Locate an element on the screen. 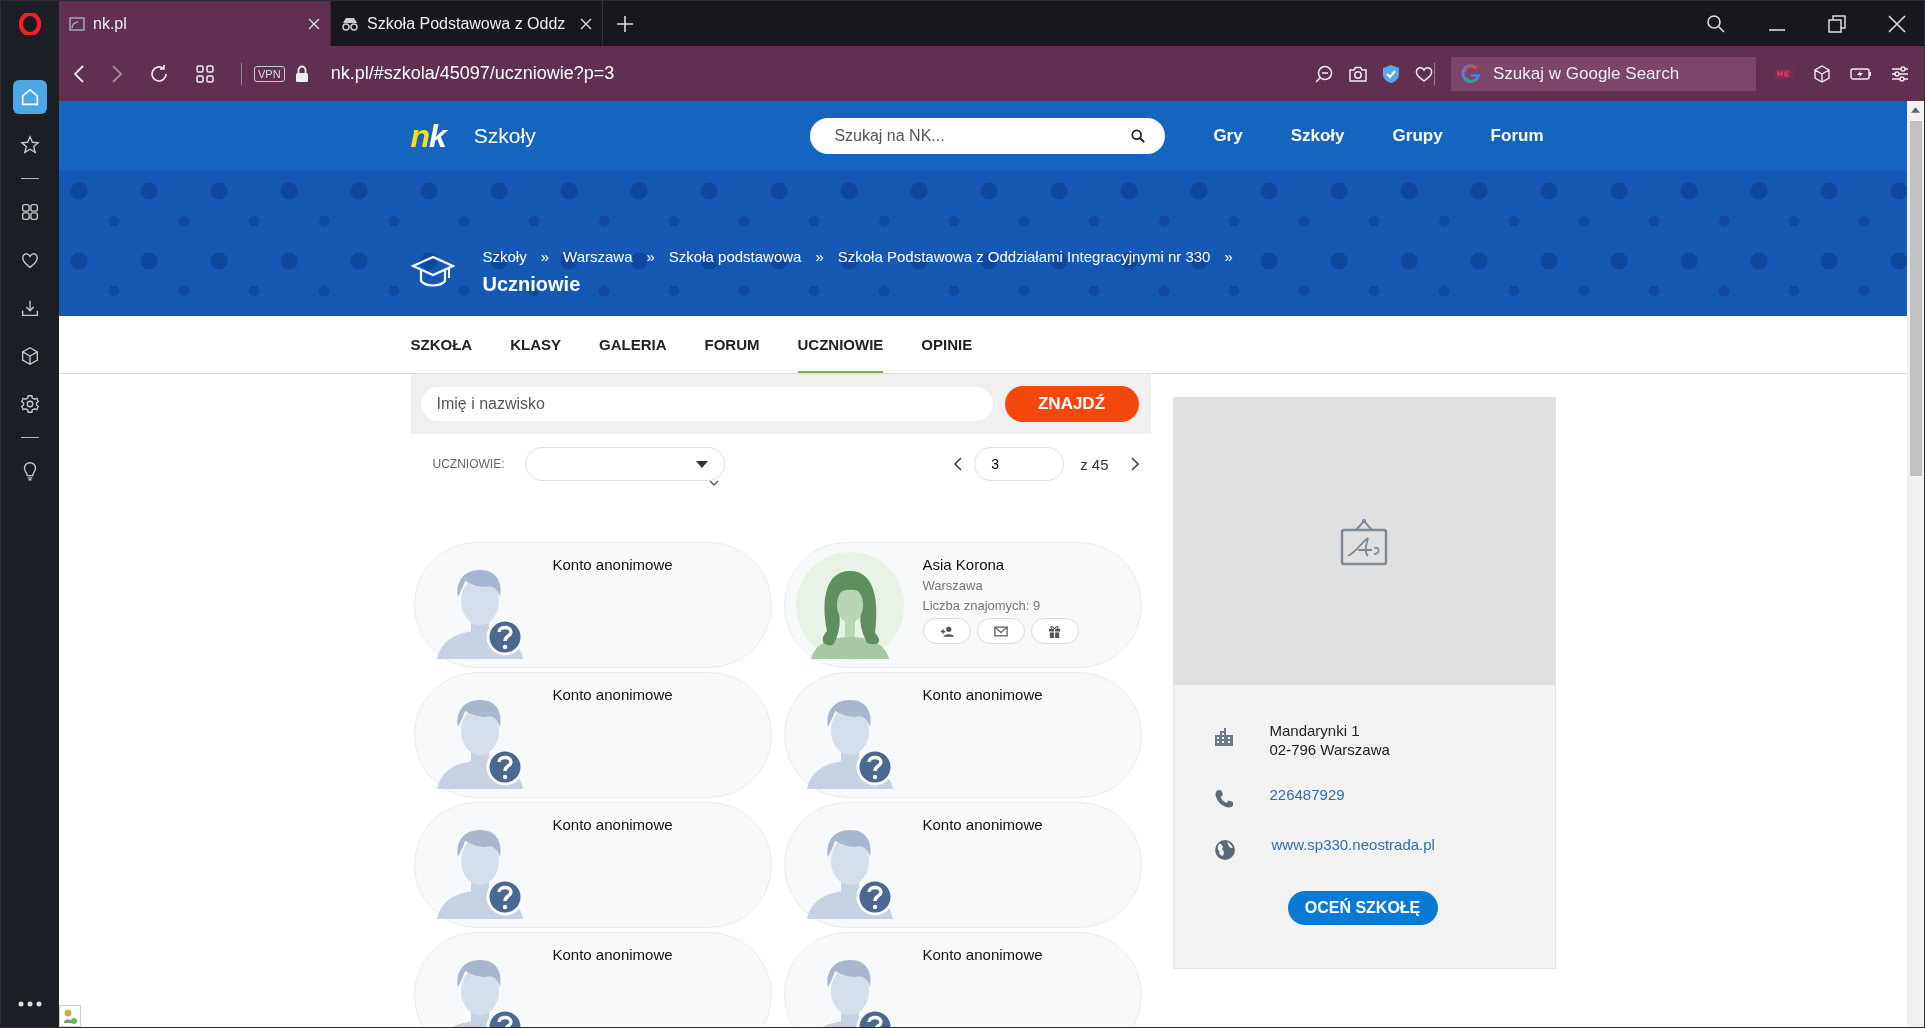 The image size is (1925, 1028). nav-link: Forum is located at coordinates (1517, 136).